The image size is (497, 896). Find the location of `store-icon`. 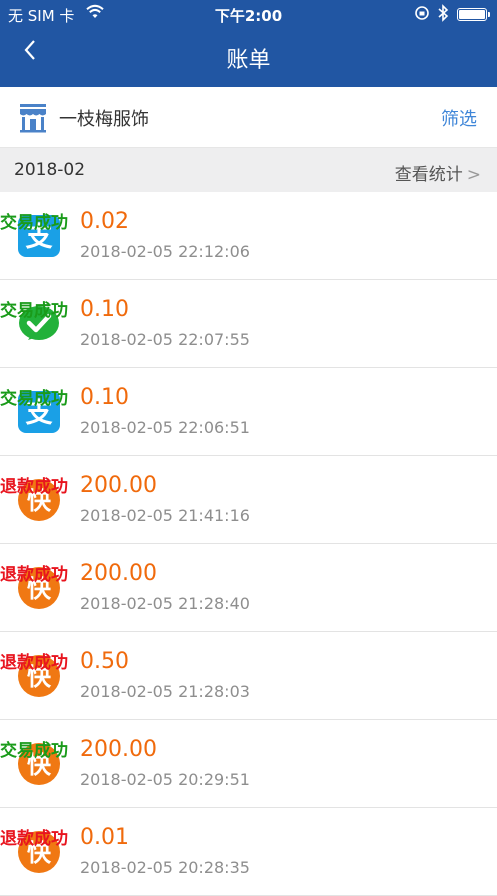

store-icon is located at coordinates (33, 117).